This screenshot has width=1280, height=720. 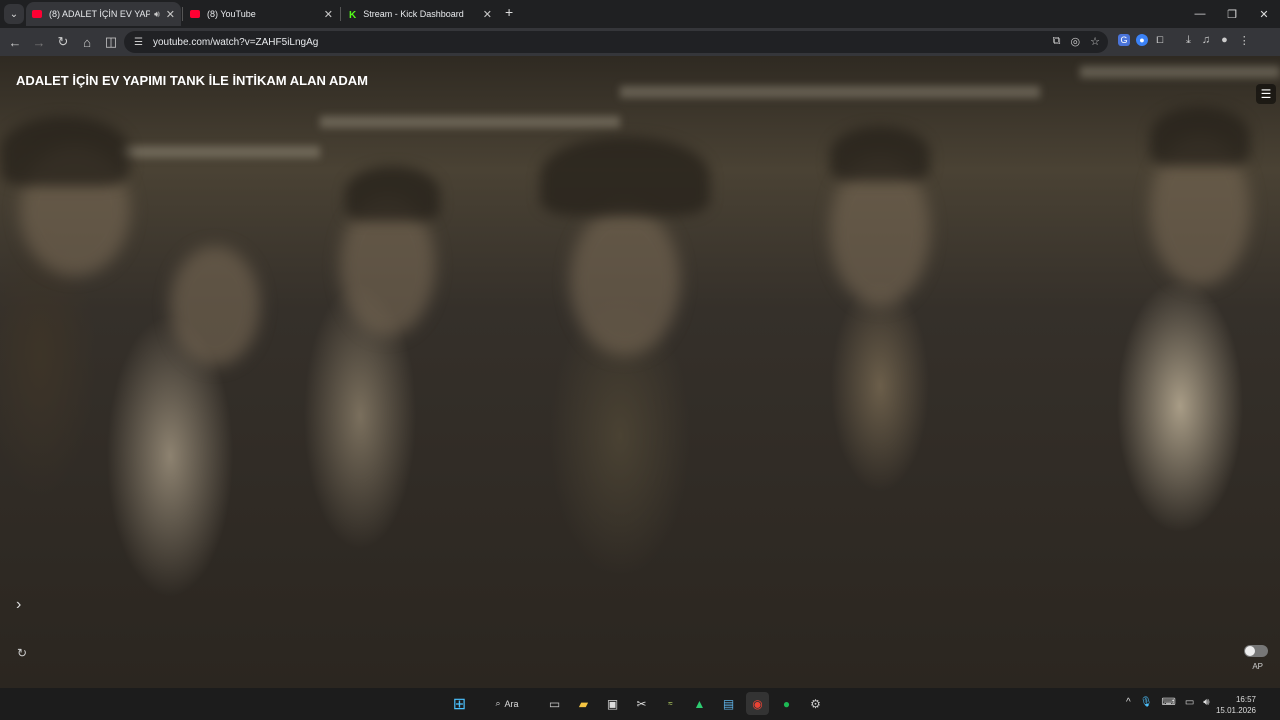 What do you see at coordinates (757, 703) in the screenshot?
I see `chrome-icon: ◉` at bounding box center [757, 703].